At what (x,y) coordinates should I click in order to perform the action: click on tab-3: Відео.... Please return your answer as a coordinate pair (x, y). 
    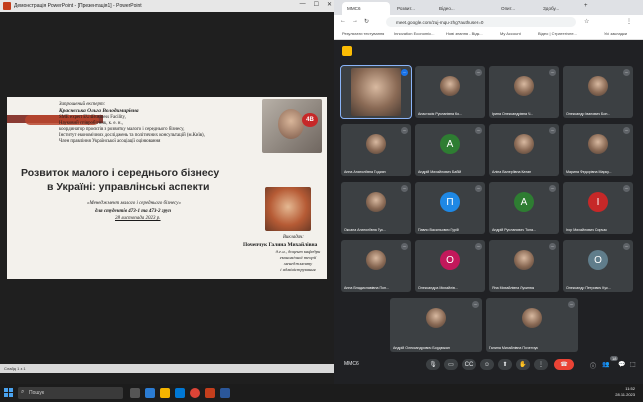
    Looking at the image, I should click on (454, 8).